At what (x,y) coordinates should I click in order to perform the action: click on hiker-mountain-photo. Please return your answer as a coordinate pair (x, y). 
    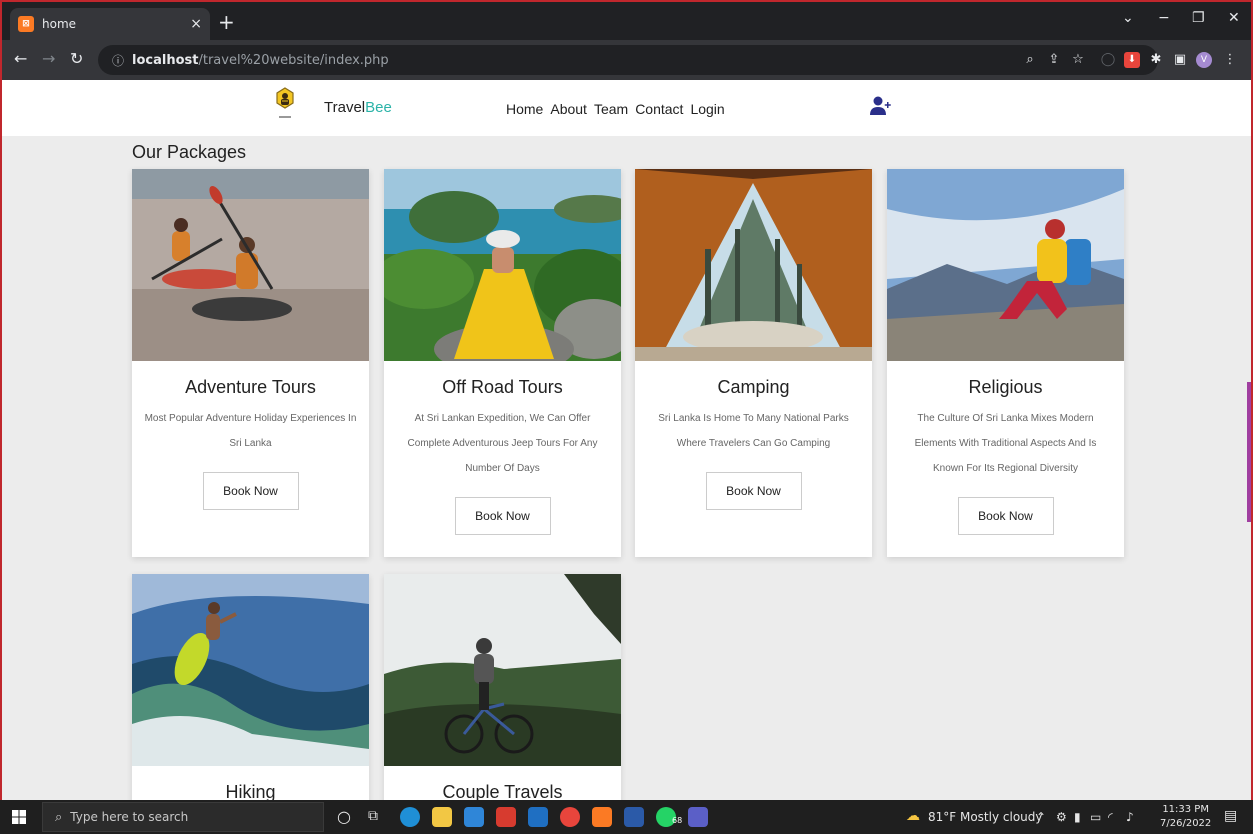
    Looking at the image, I should click on (1005, 265).